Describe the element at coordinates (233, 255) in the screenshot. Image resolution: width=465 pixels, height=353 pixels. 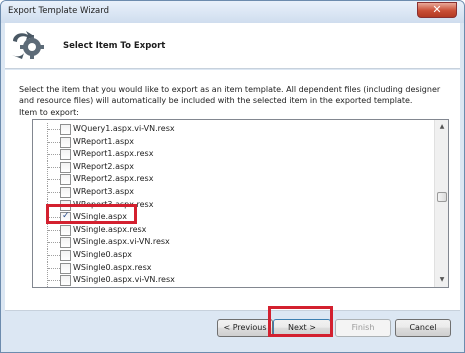
I see `tree-item: WSingle0.aspx` at that location.